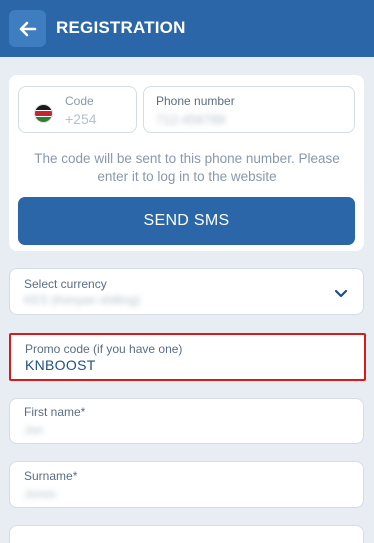 This screenshot has height=543, width=374. What do you see at coordinates (186, 484) in the screenshot?
I see `surname-field: Surname* Jones` at bounding box center [186, 484].